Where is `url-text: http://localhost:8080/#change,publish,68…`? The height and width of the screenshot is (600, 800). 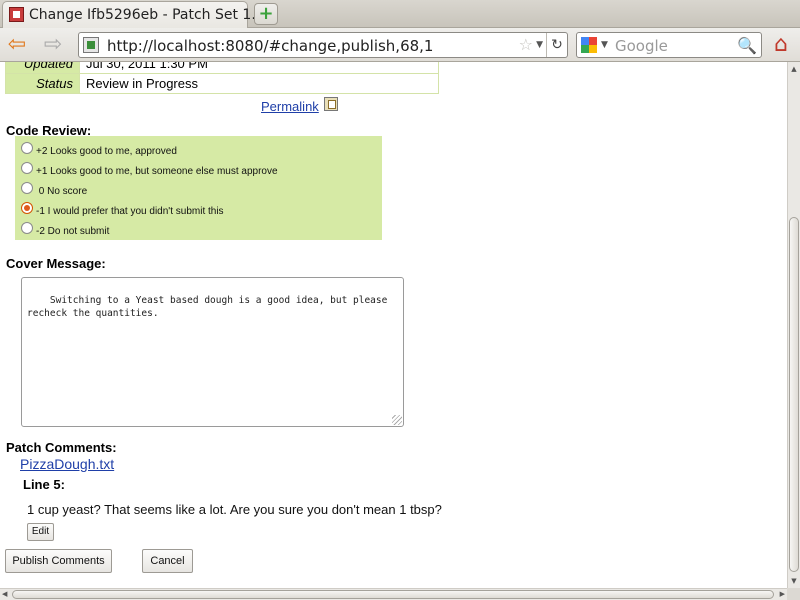 url-text: http://localhost:8080/#change,publish,68… is located at coordinates (270, 46).